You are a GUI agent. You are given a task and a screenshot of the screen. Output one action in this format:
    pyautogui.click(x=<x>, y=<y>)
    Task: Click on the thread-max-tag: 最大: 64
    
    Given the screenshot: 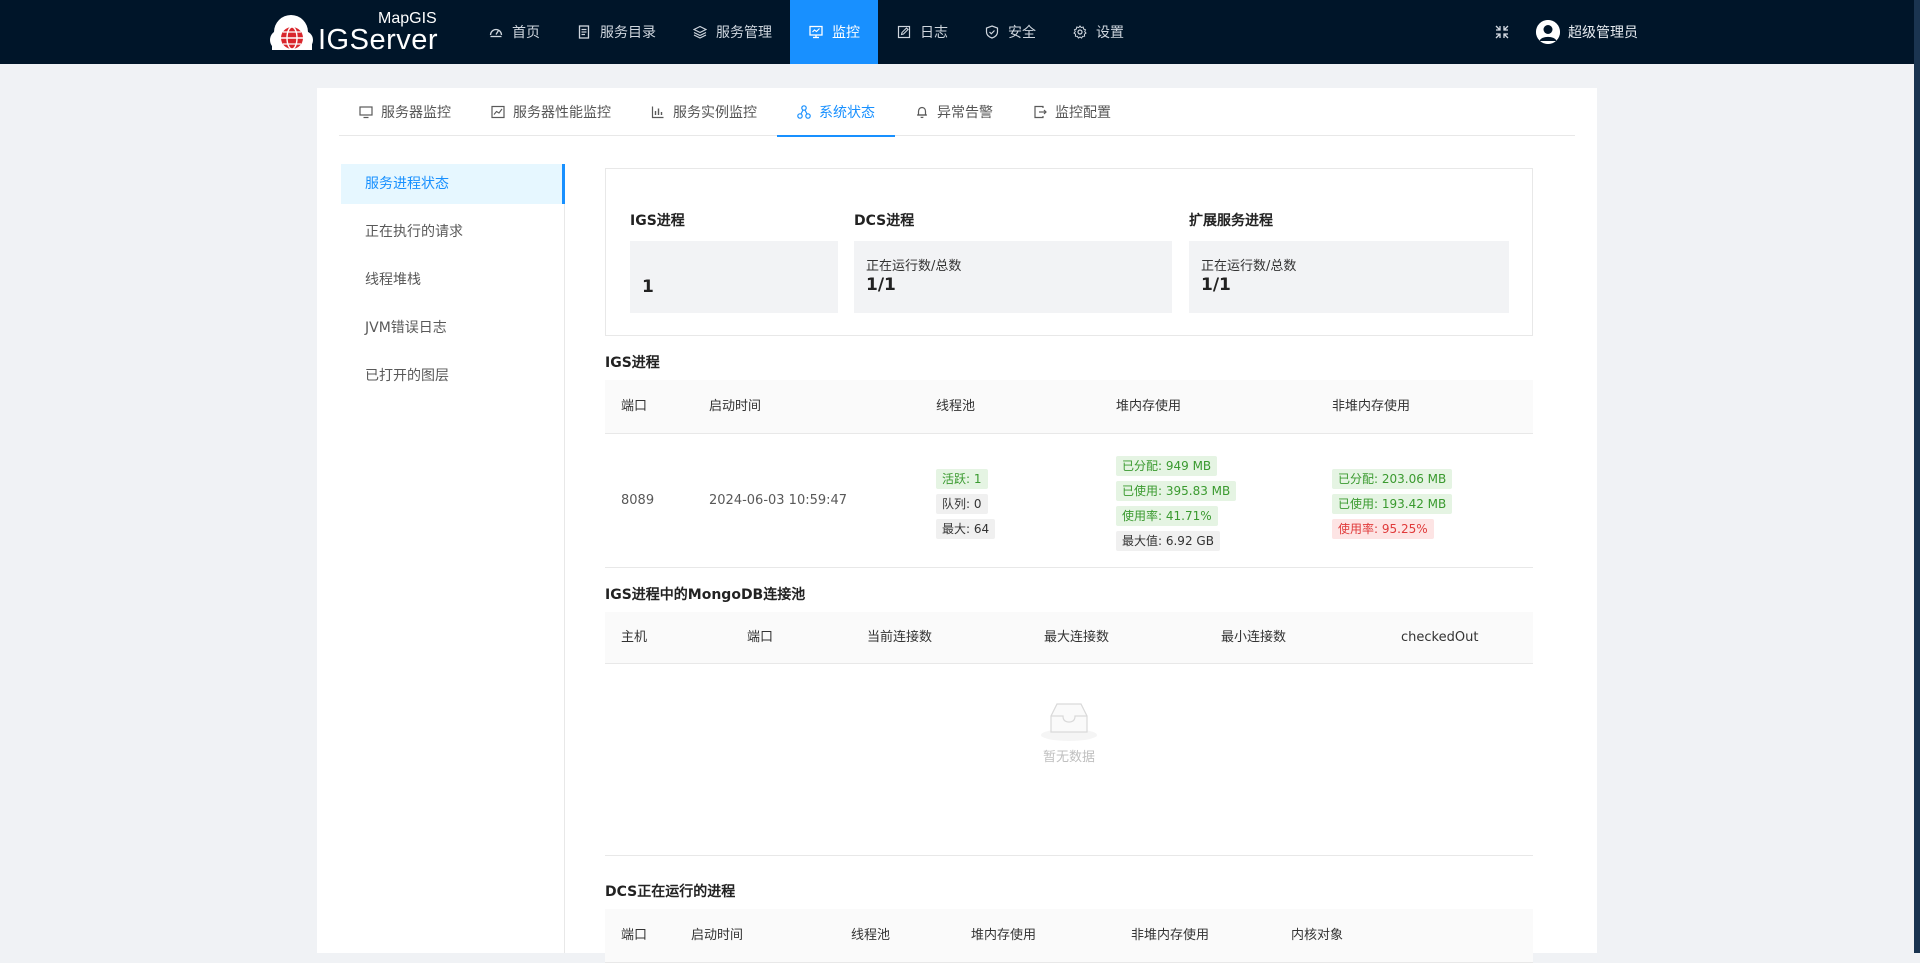 What is the action you would take?
    pyautogui.click(x=966, y=529)
    